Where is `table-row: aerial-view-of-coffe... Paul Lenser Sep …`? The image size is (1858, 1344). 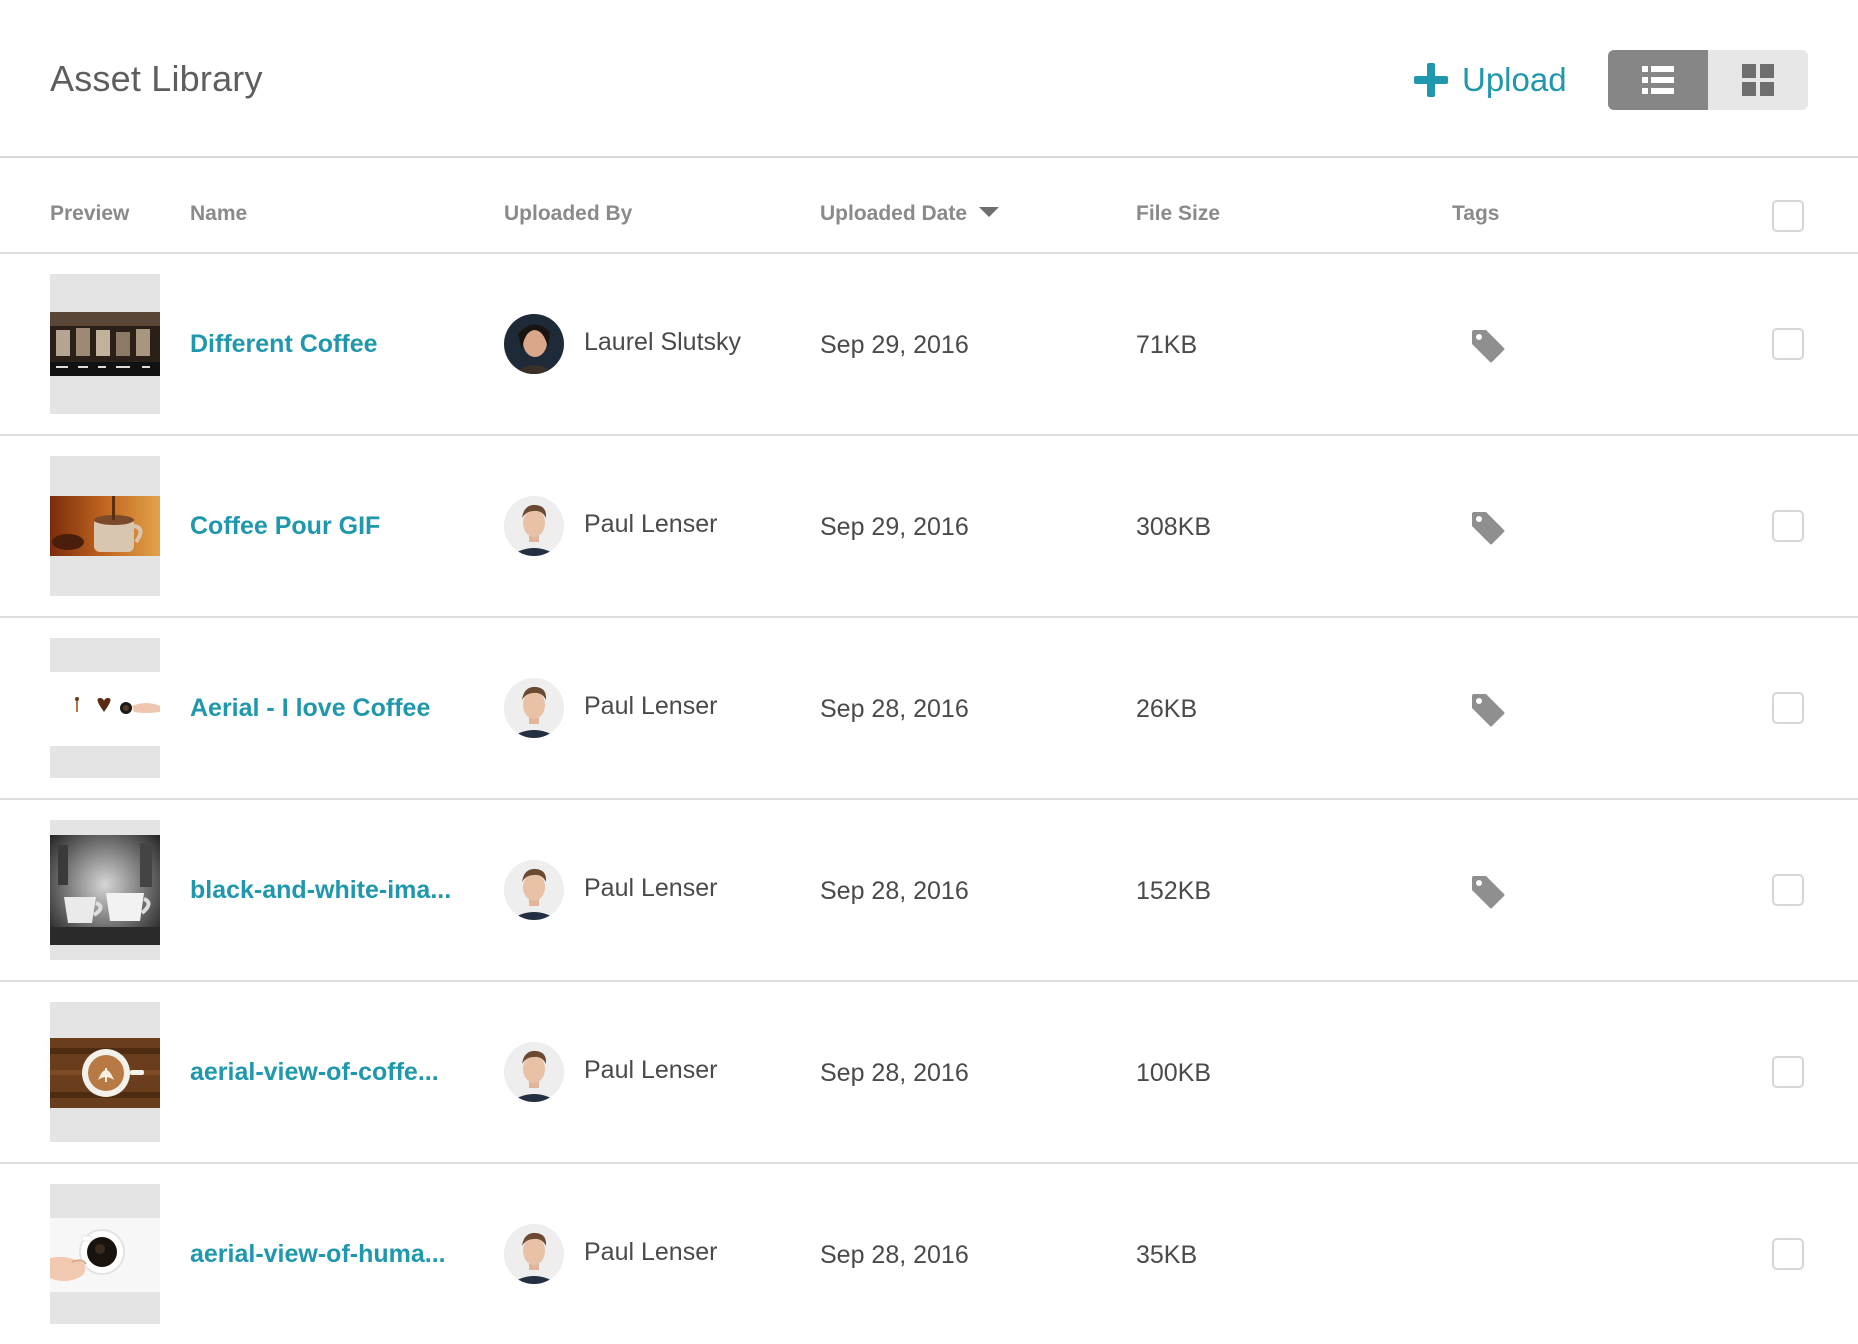 table-row: aerial-view-of-coffe... Paul Lenser Sep … is located at coordinates (929, 1073).